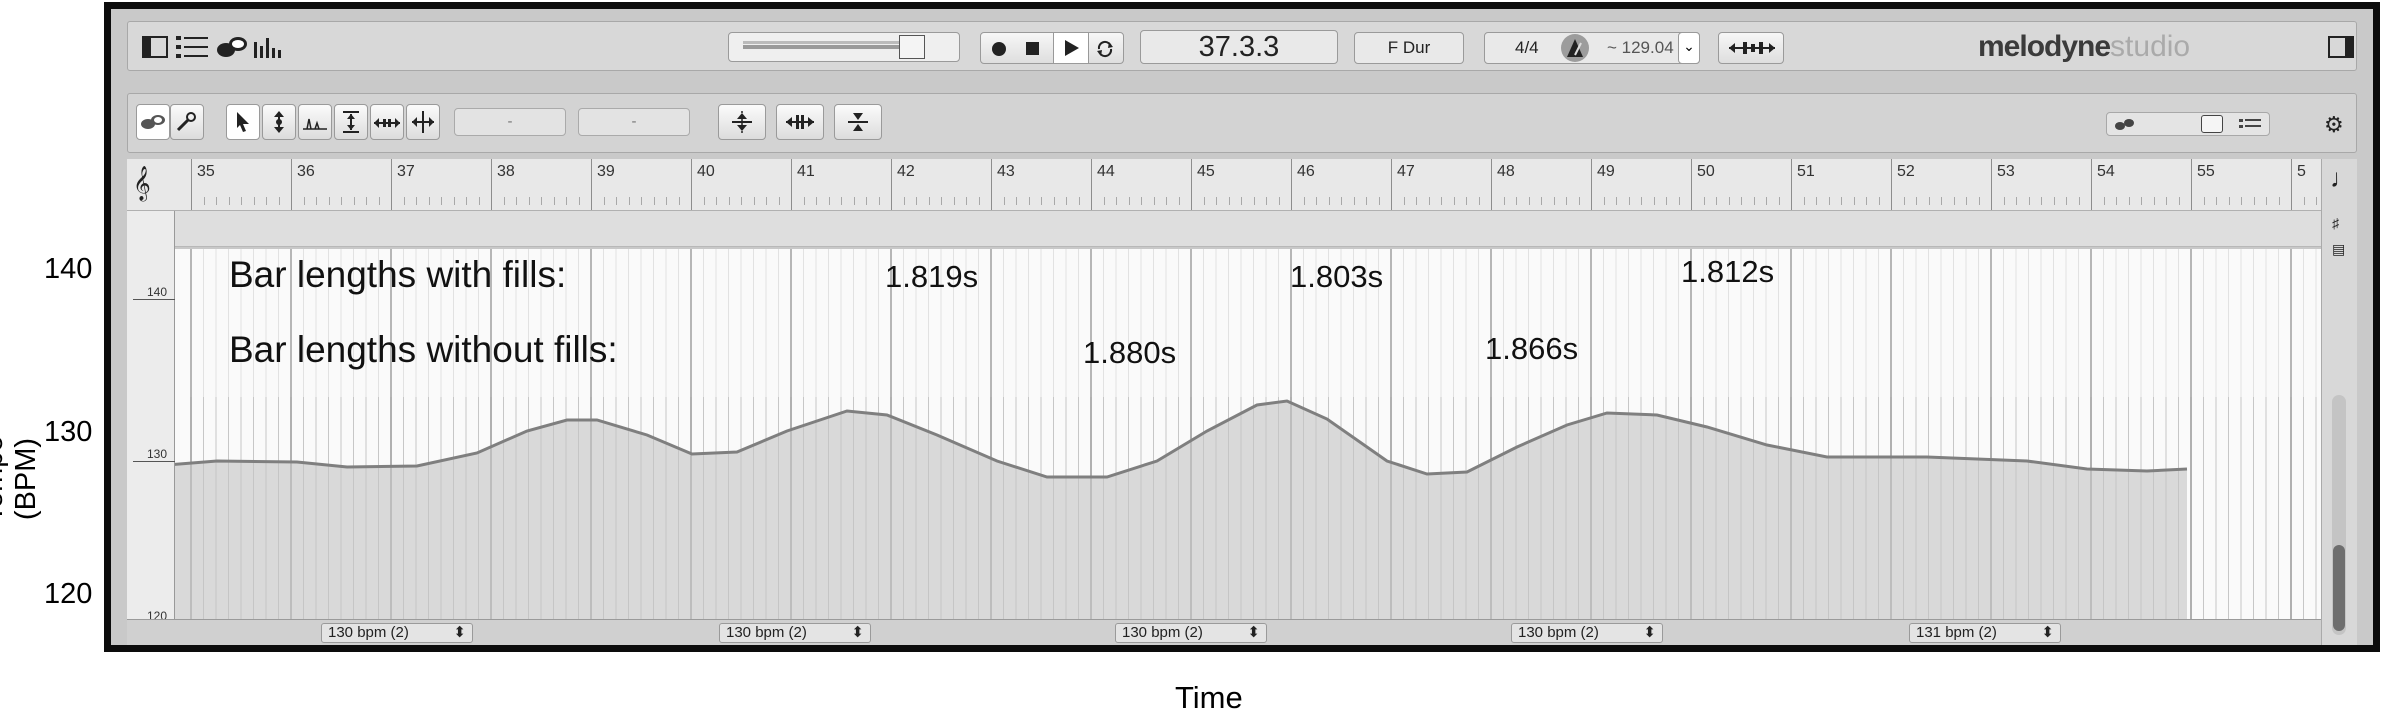  Describe the element at coordinates (1206, 171) in the screenshot. I see `ruler-bar-number: 45` at that location.